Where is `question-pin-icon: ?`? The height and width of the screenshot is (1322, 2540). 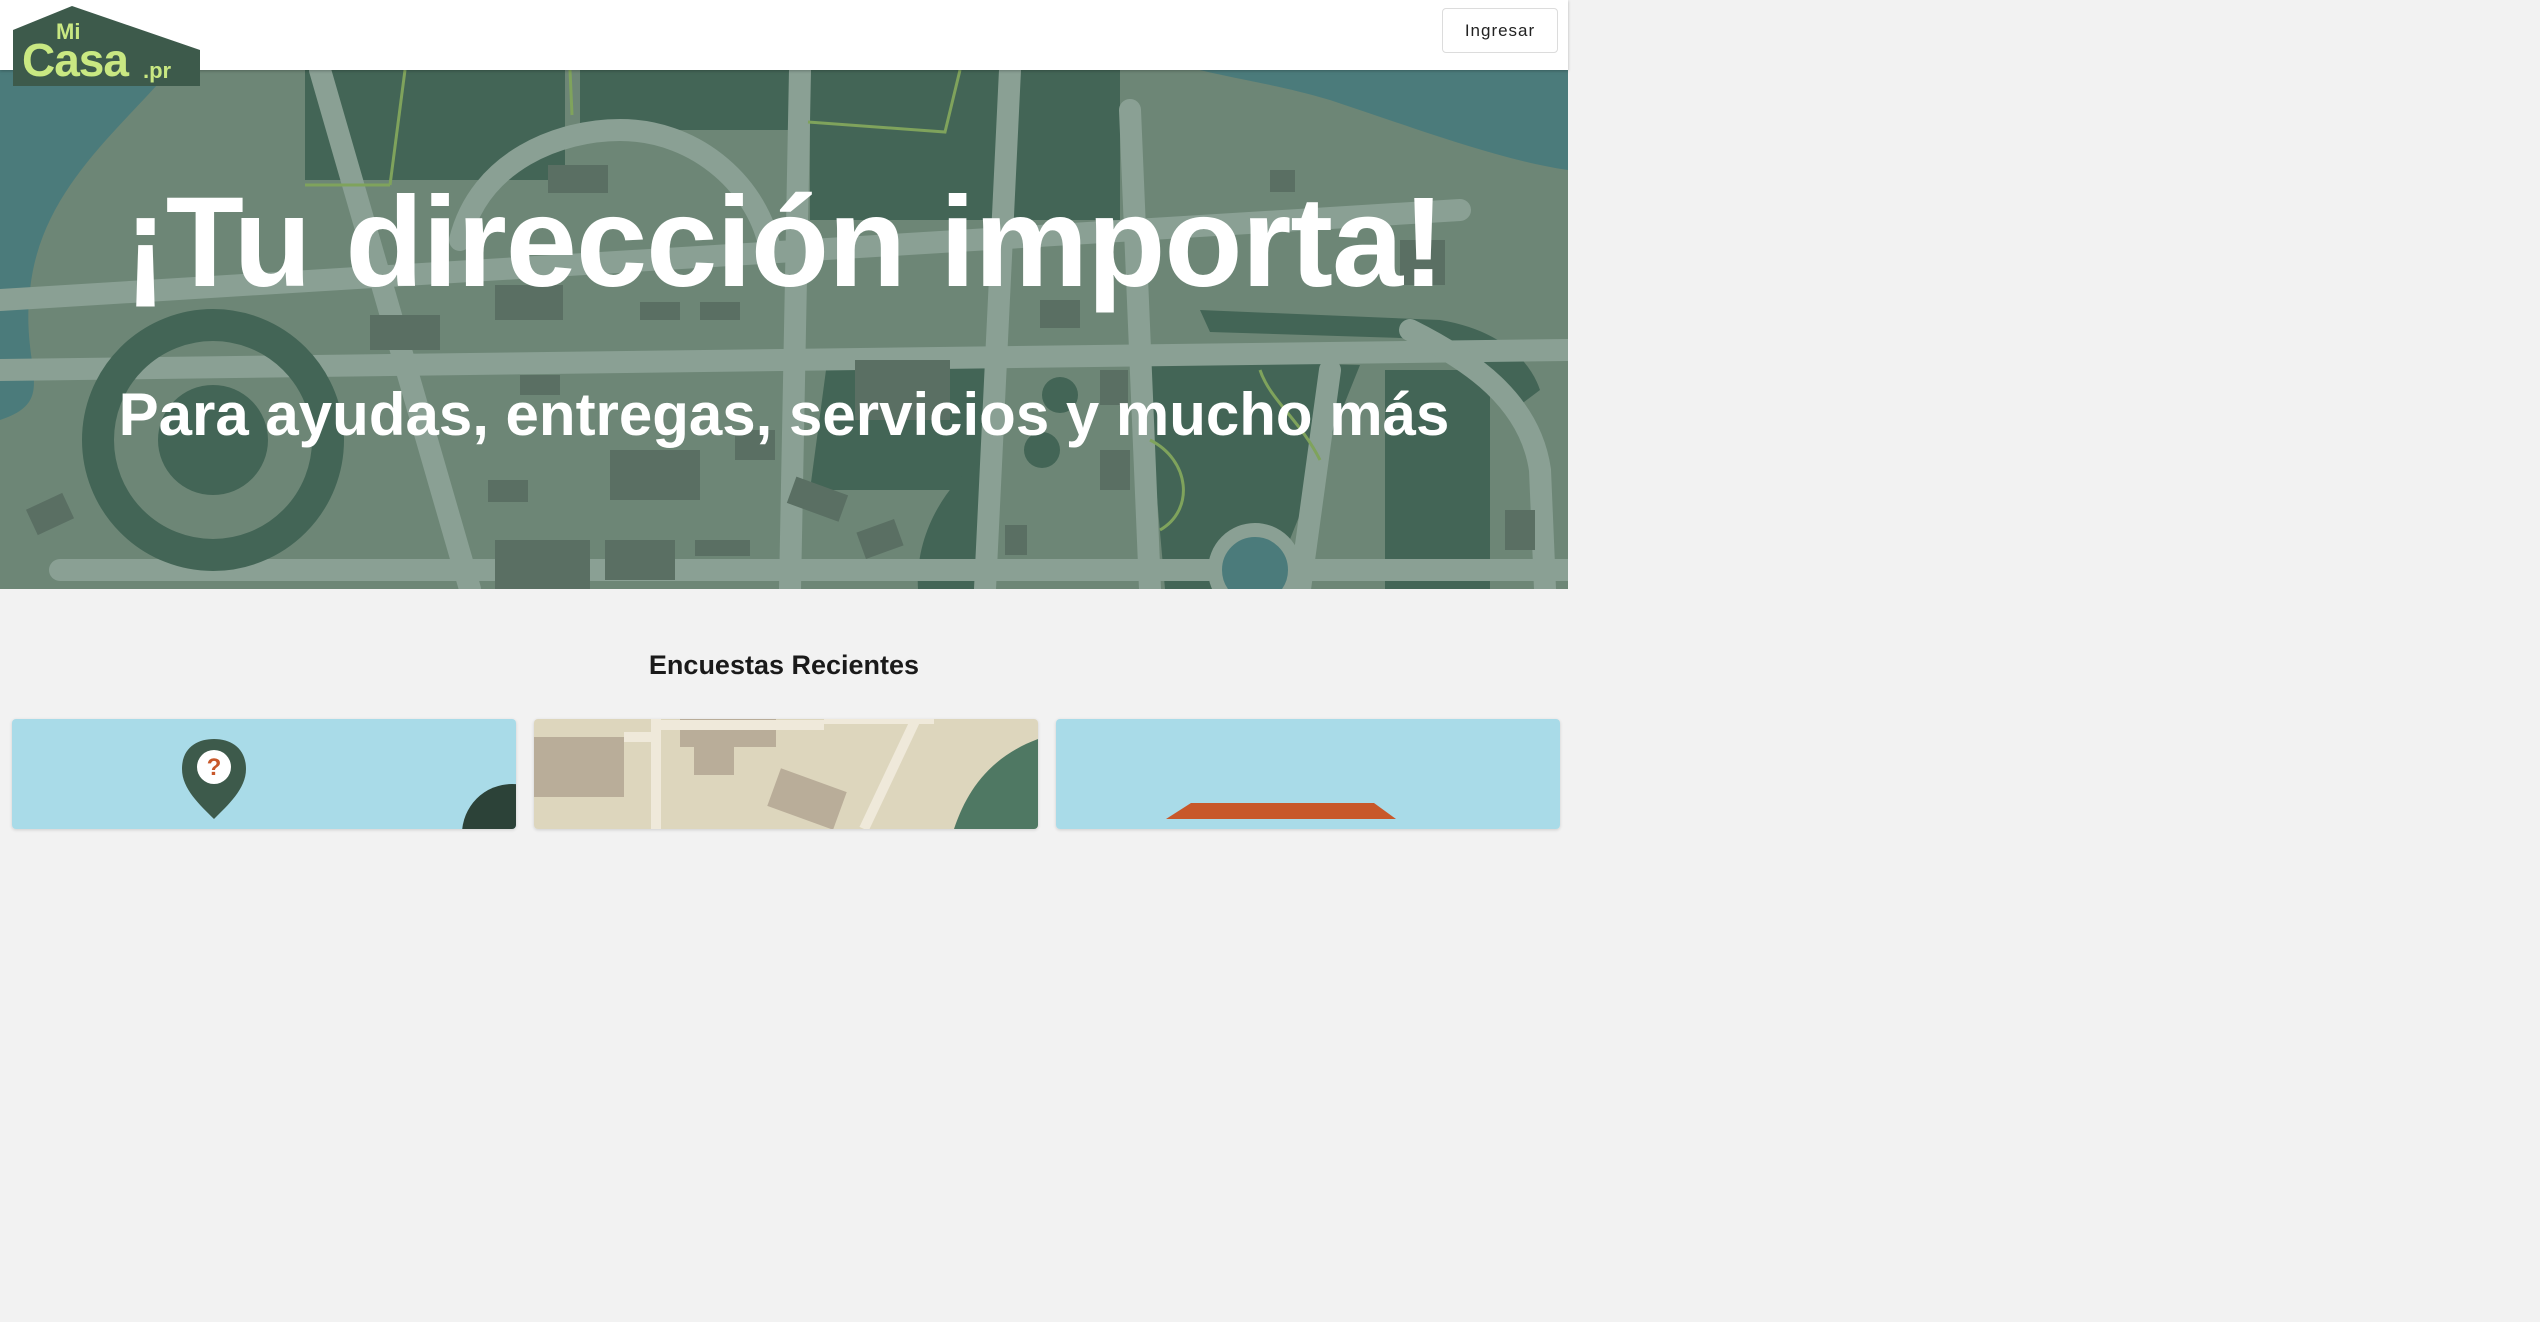 question-pin-icon: ? is located at coordinates (264, 774).